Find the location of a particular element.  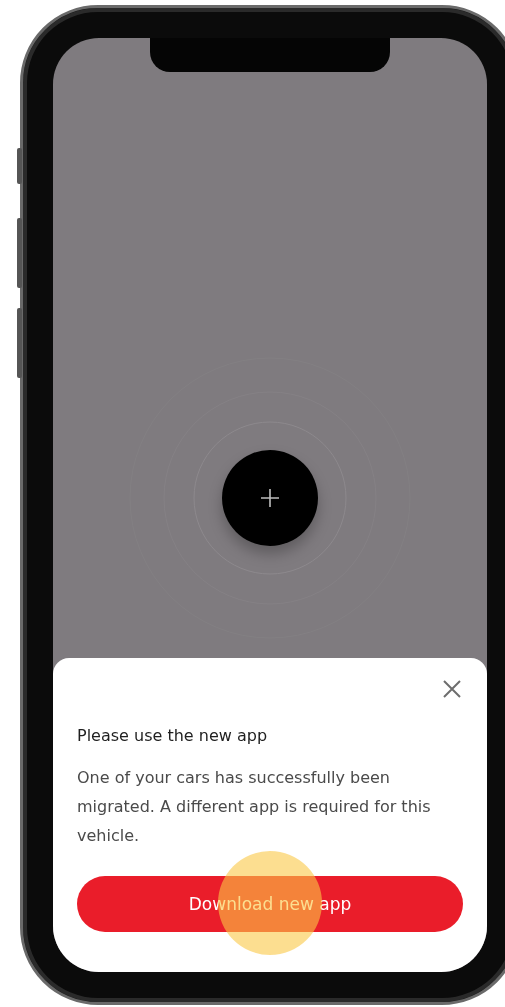

sheet-message: One of your cars has successfully been migrated. A different app is required for this vehicle. is located at coordinates (254, 807).